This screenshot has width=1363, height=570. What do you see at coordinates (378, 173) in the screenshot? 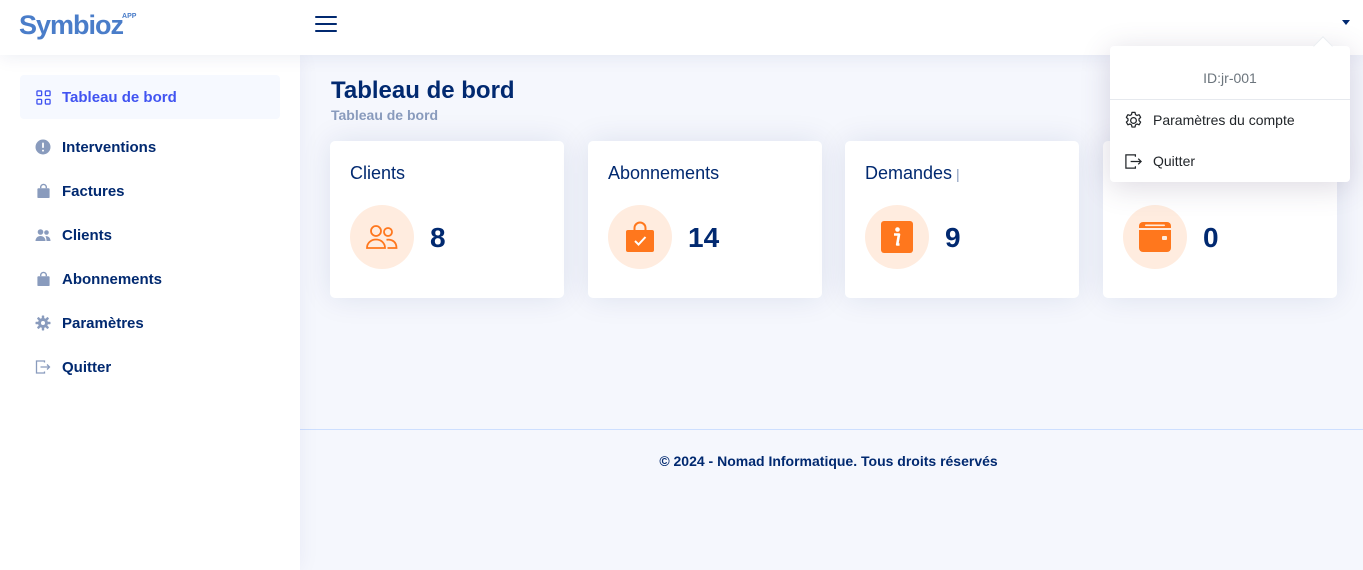
I see `card-title: Clients` at bounding box center [378, 173].